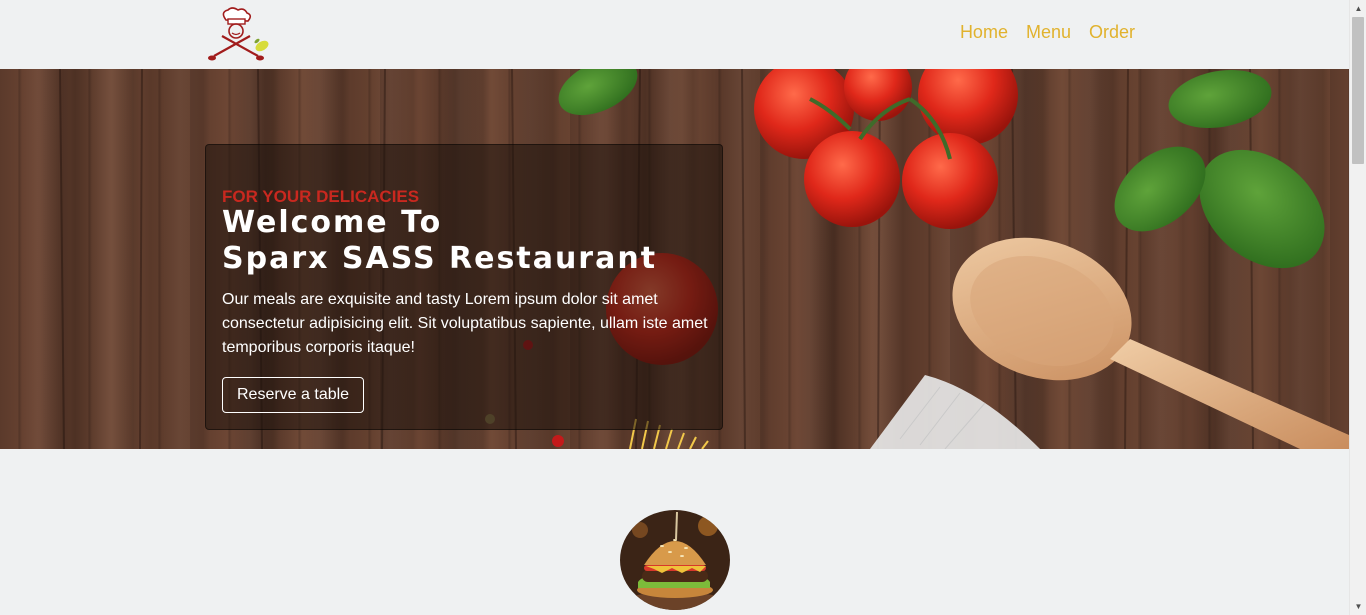 Image resolution: width=1366 pixels, height=615 pixels. What do you see at coordinates (293, 395) in the screenshot?
I see `reserve-table-button: Reserve a table` at bounding box center [293, 395].